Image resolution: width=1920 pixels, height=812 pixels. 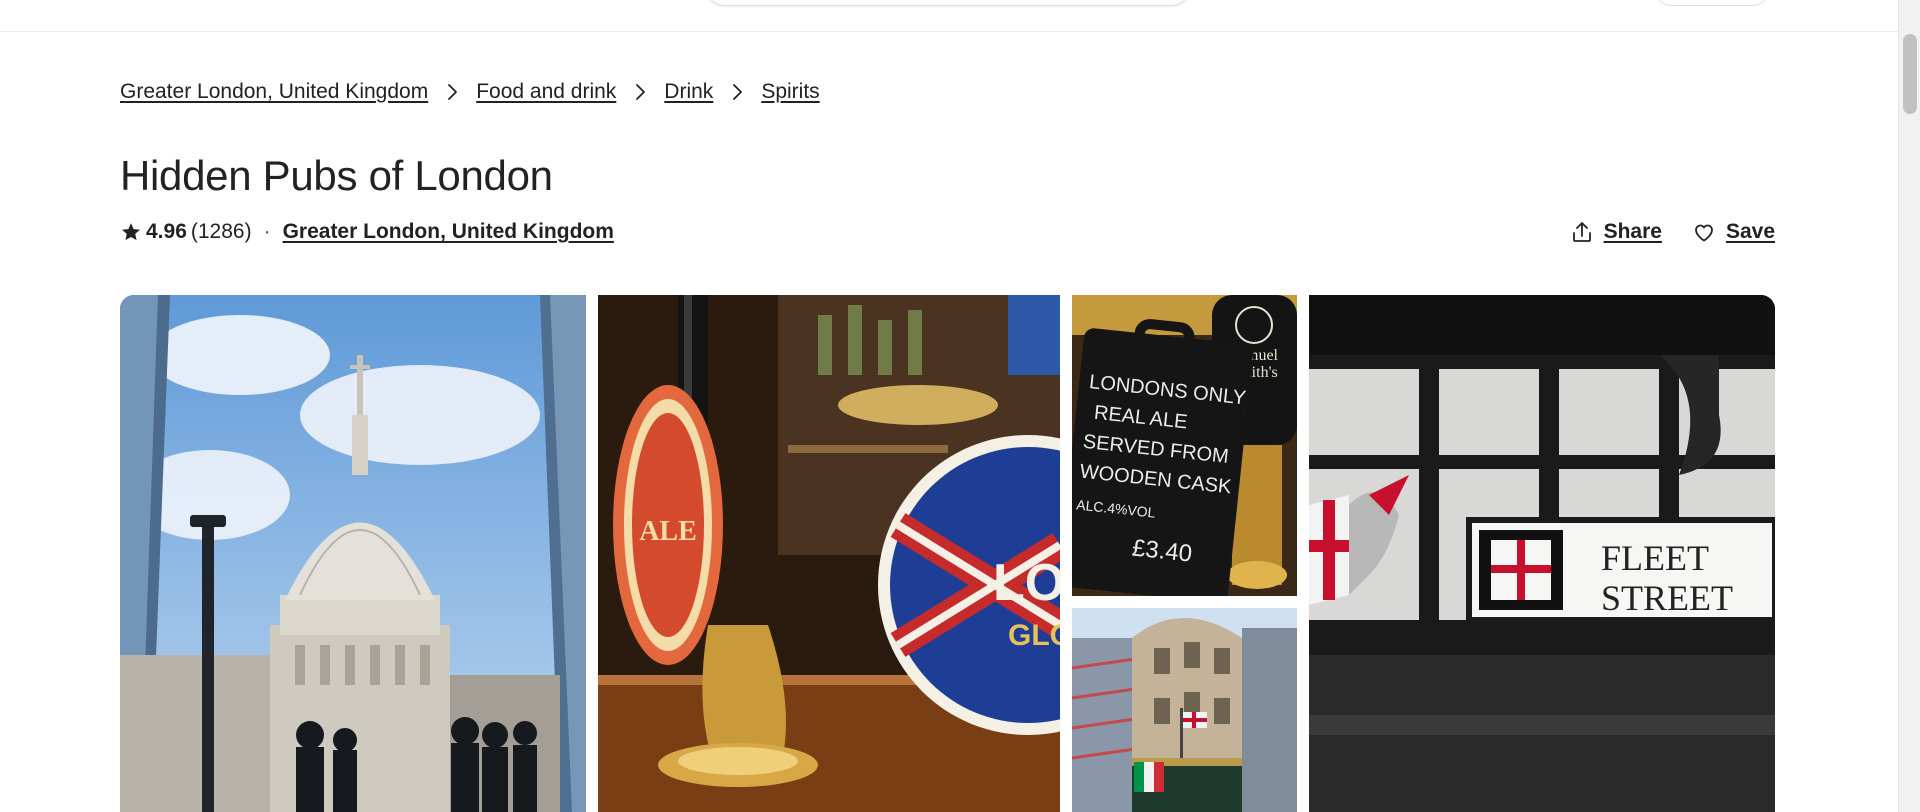 I want to click on page-title: Hidden Pubs of London, so click(x=336, y=175).